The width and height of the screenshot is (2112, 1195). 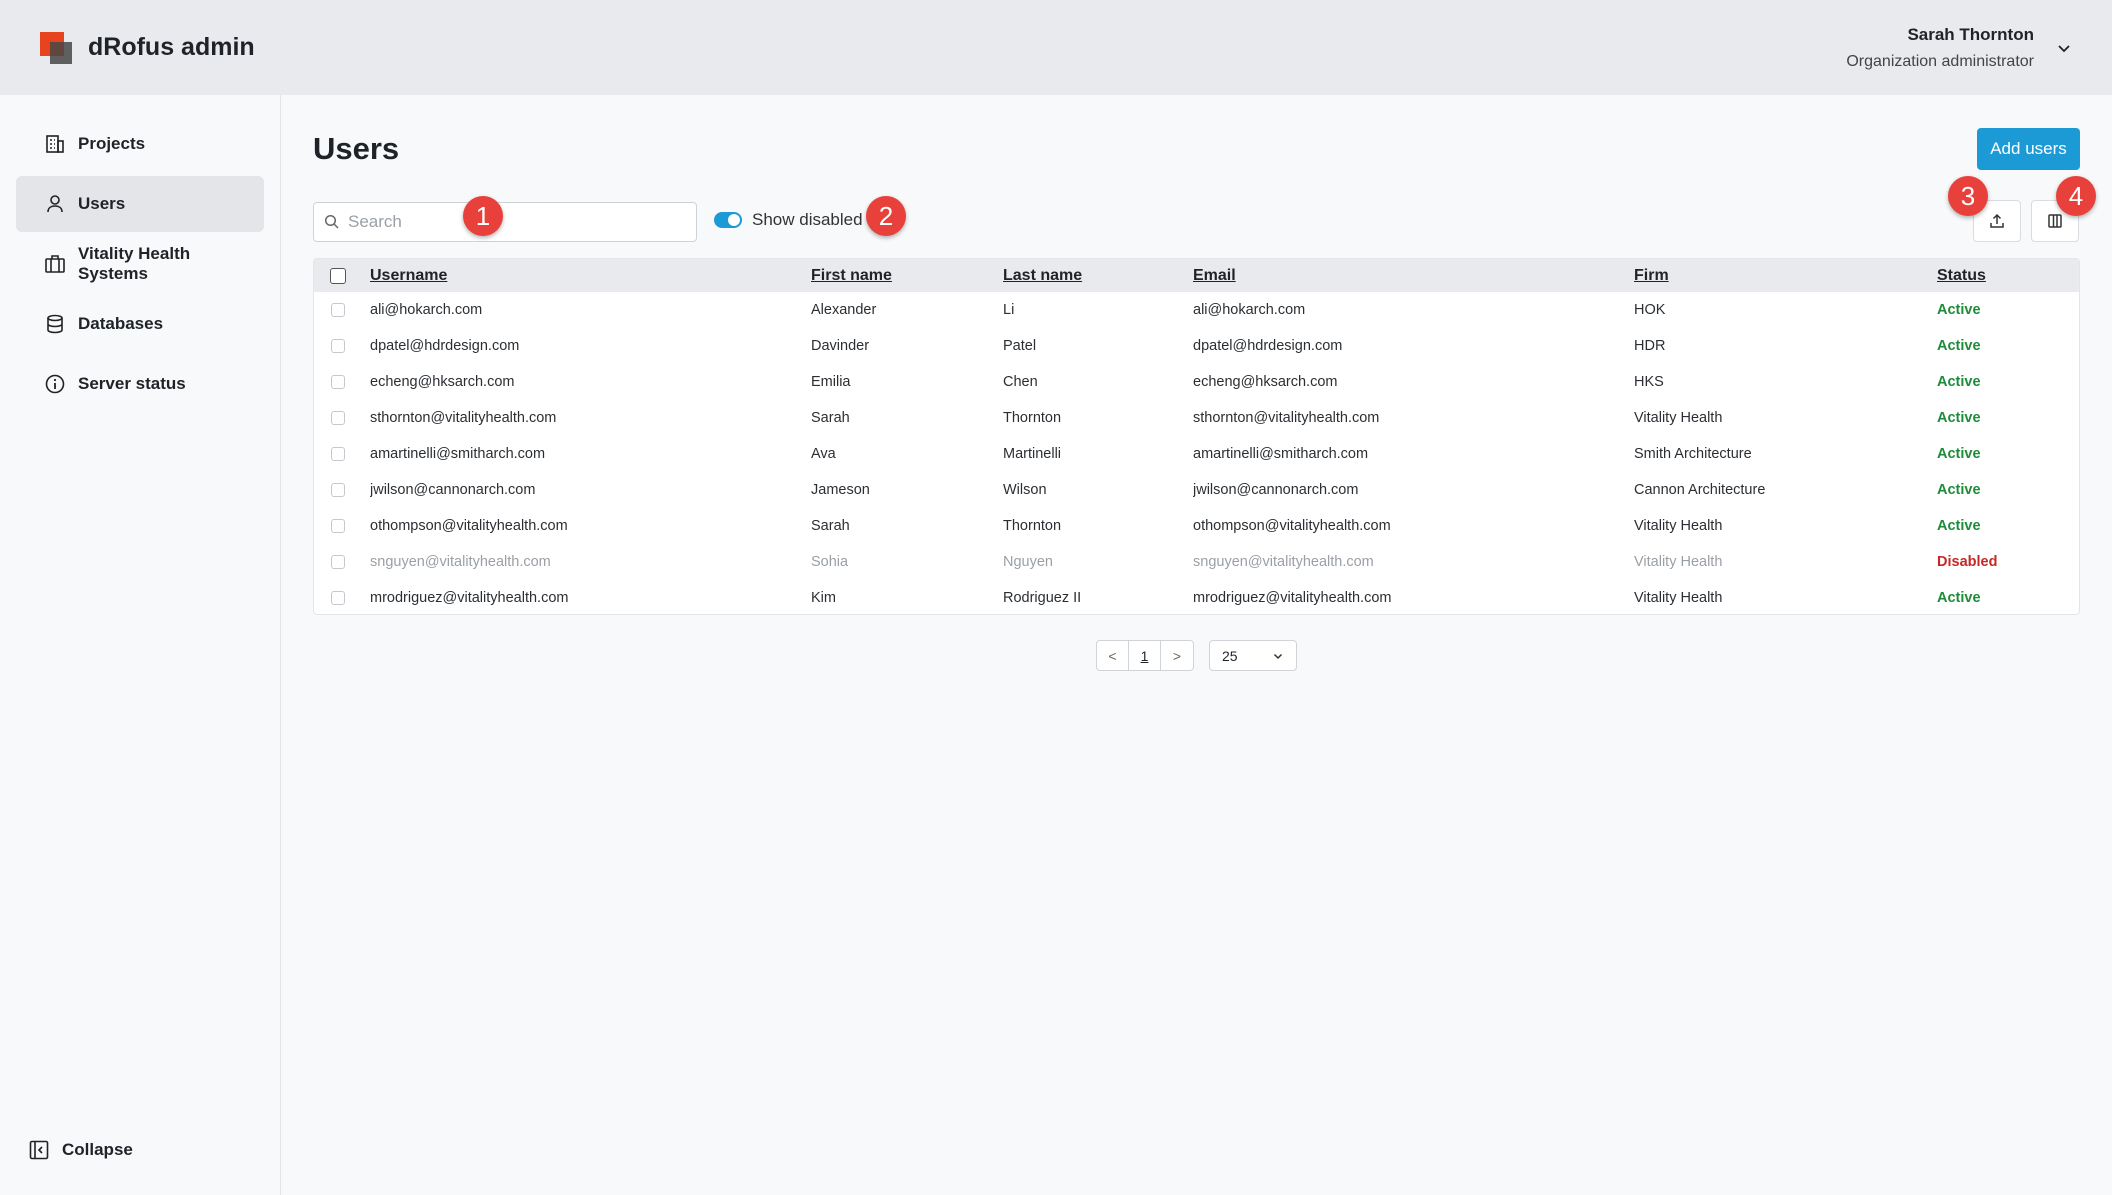 I want to click on cell-username: othompson@vitalityhealth.com, so click(x=469, y=526).